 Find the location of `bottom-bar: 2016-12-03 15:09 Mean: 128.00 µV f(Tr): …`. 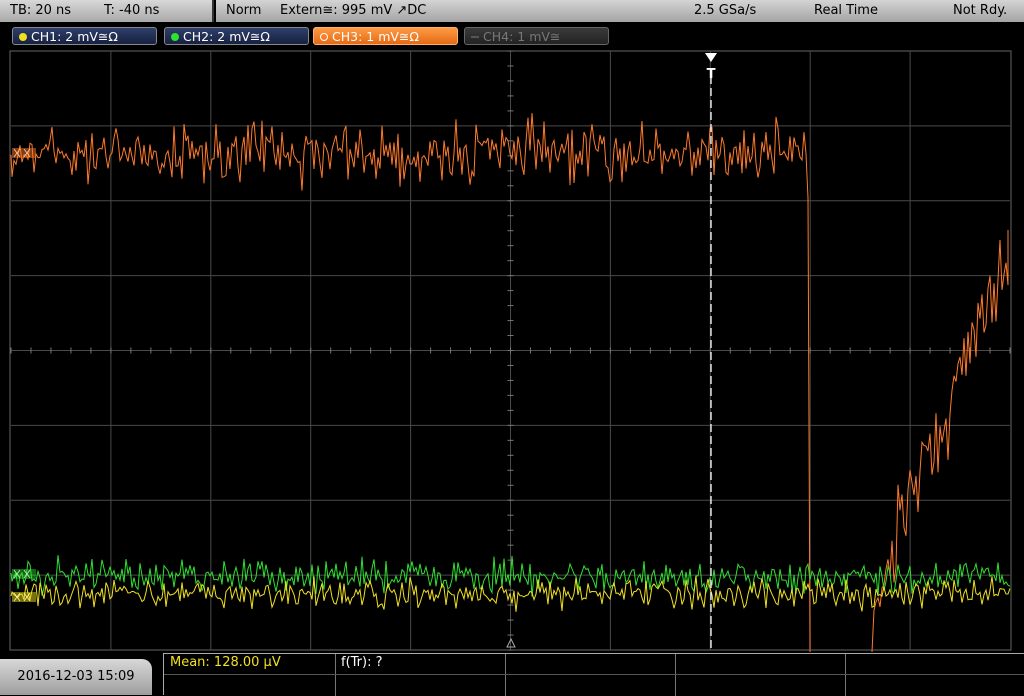

bottom-bar: 2016-12-03 15:09 Mean: 128.00 µV f(Tr): … is located at coordinates (512, 674).